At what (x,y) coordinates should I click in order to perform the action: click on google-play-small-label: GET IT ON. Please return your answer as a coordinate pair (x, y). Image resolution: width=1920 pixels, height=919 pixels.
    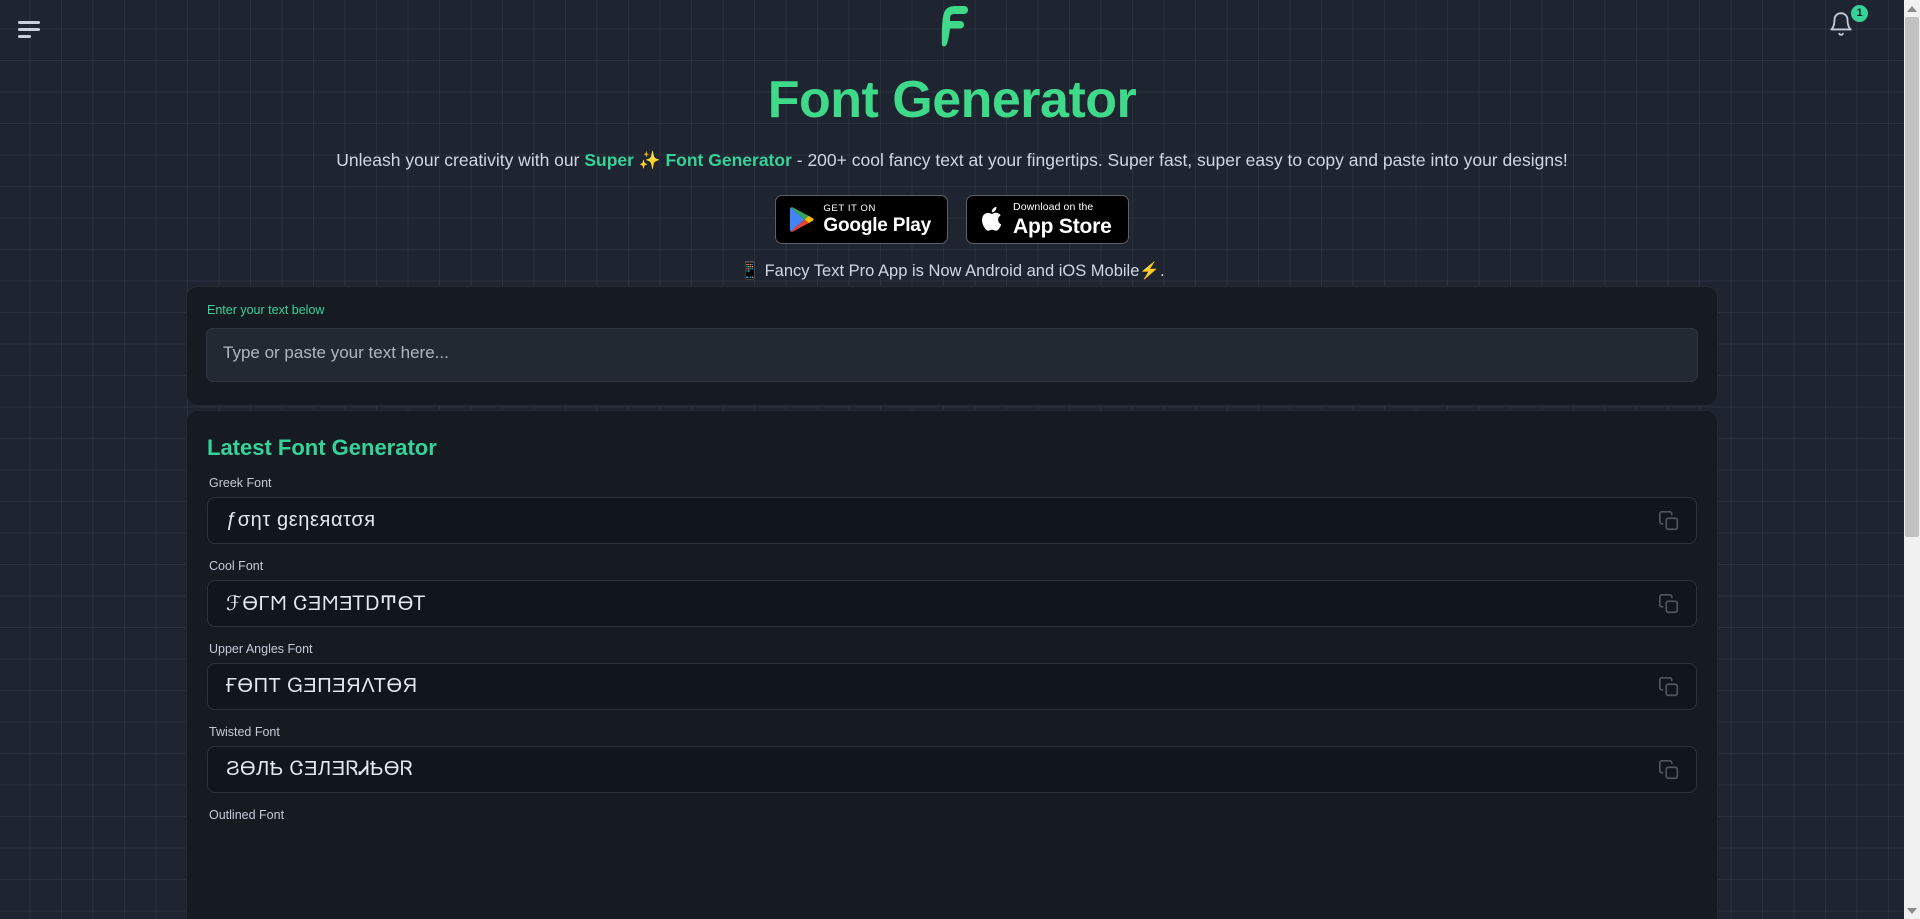
    Looking at the image, I should click on (849, 208).